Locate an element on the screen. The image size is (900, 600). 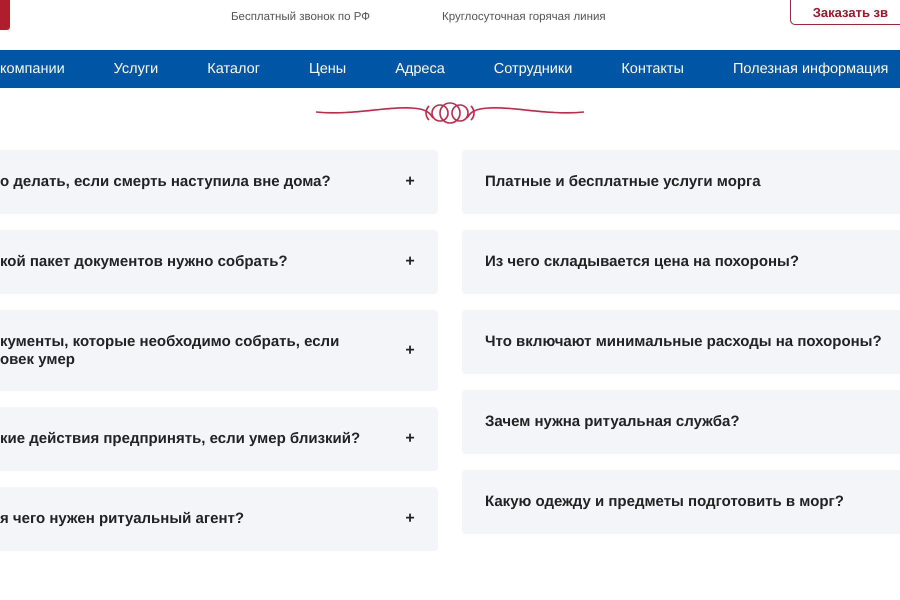
faq-item: Что включают минимальные расходы на похороны? is located at coordinates (681, 342).